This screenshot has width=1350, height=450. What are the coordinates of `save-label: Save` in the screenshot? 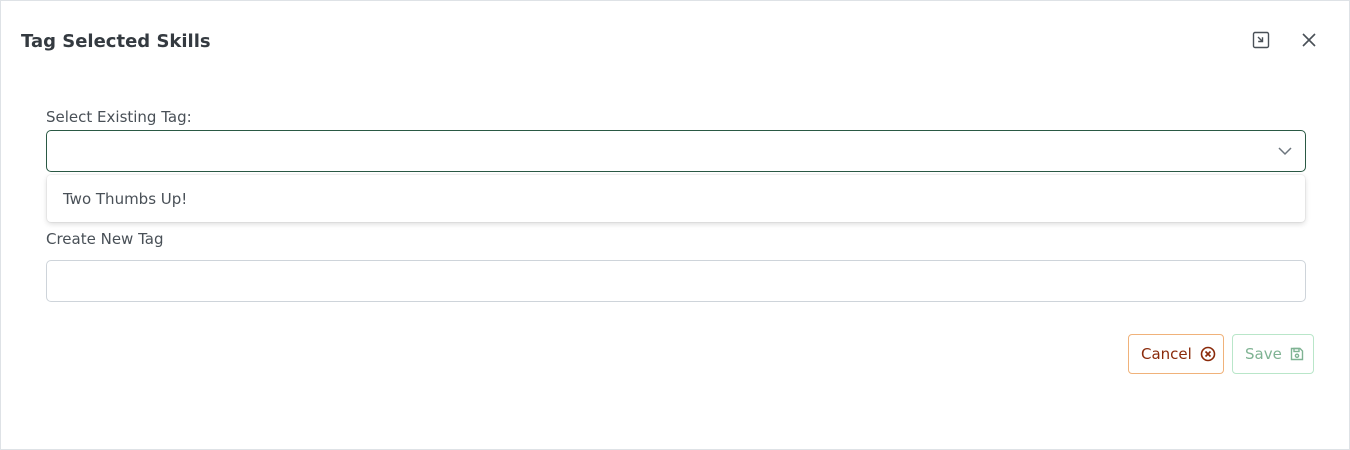 It's located at (1263, 354).